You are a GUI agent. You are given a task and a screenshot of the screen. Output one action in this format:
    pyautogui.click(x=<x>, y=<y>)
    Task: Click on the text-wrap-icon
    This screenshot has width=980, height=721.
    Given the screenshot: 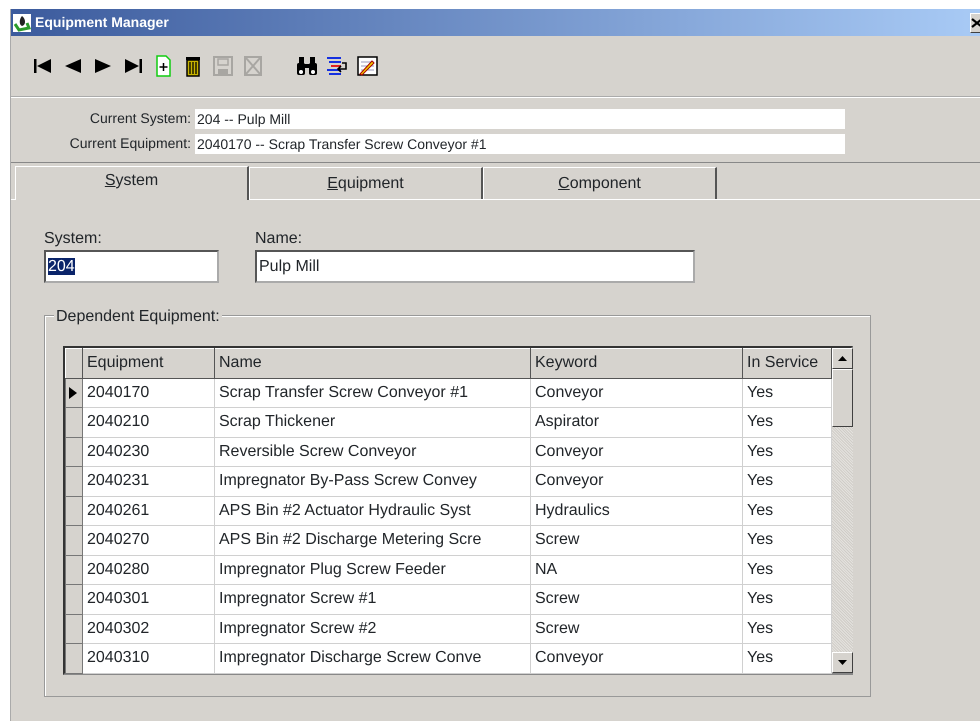 What is the action you would take?
    pyautogui.click(x=337, y=66)
    